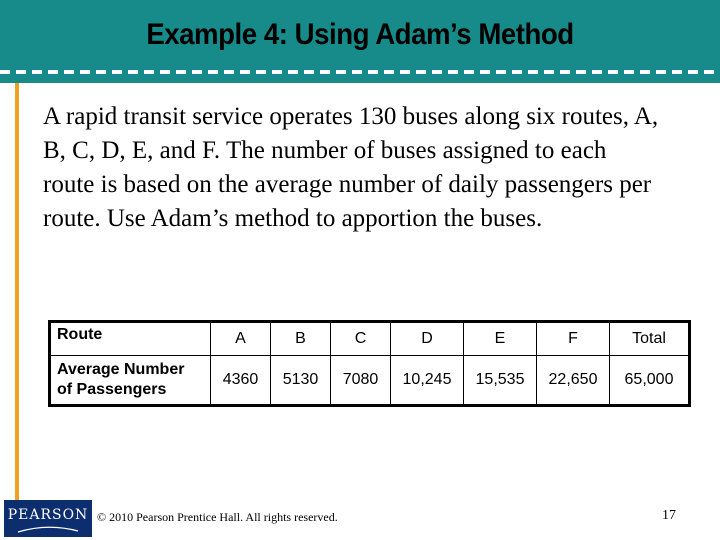 The height and width of the screenshot is (540, 720). What do you see at coordinates (240, 380) in the screenshot?
I see `table-cell: 4360` at bounding box center [240, 380].